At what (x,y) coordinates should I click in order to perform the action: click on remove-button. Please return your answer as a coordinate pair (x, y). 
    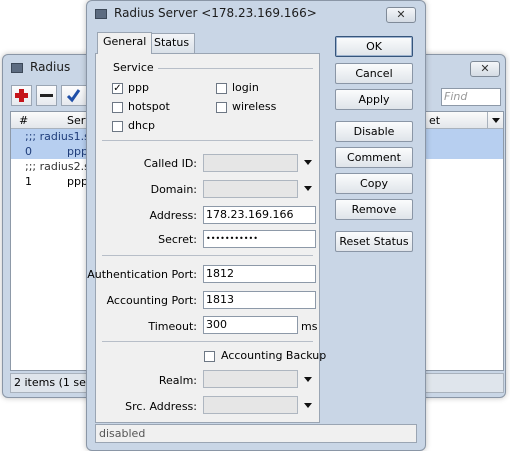
    Looking at the image, I should click on (46, 95).